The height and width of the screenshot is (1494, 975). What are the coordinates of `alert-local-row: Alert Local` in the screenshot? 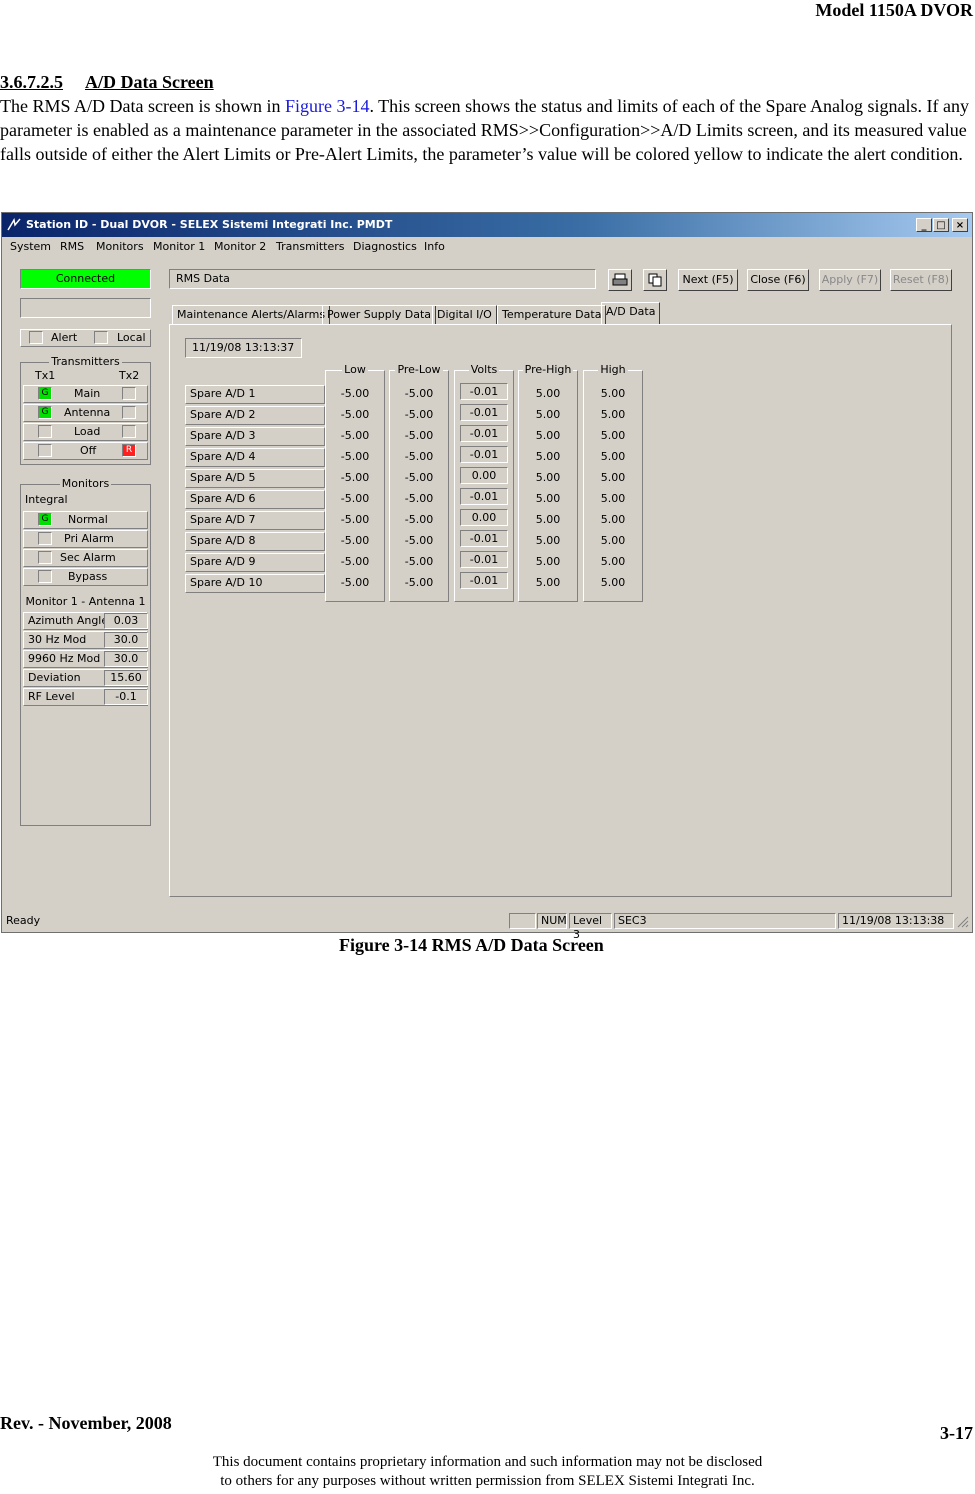 It's located at (85, 338).